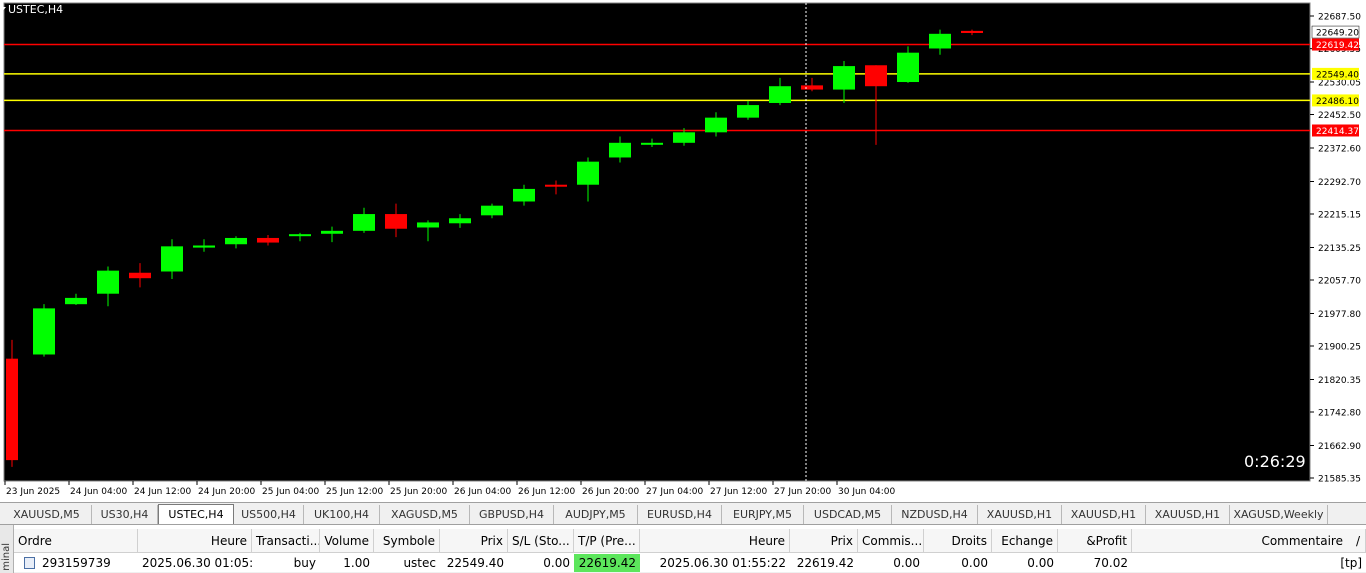 The height and width of the screenshot is (573, 1366). Describe the element at coordinates (1339, 183) in the screenshot. I see `price-axis-label: 22292.70` at that location.